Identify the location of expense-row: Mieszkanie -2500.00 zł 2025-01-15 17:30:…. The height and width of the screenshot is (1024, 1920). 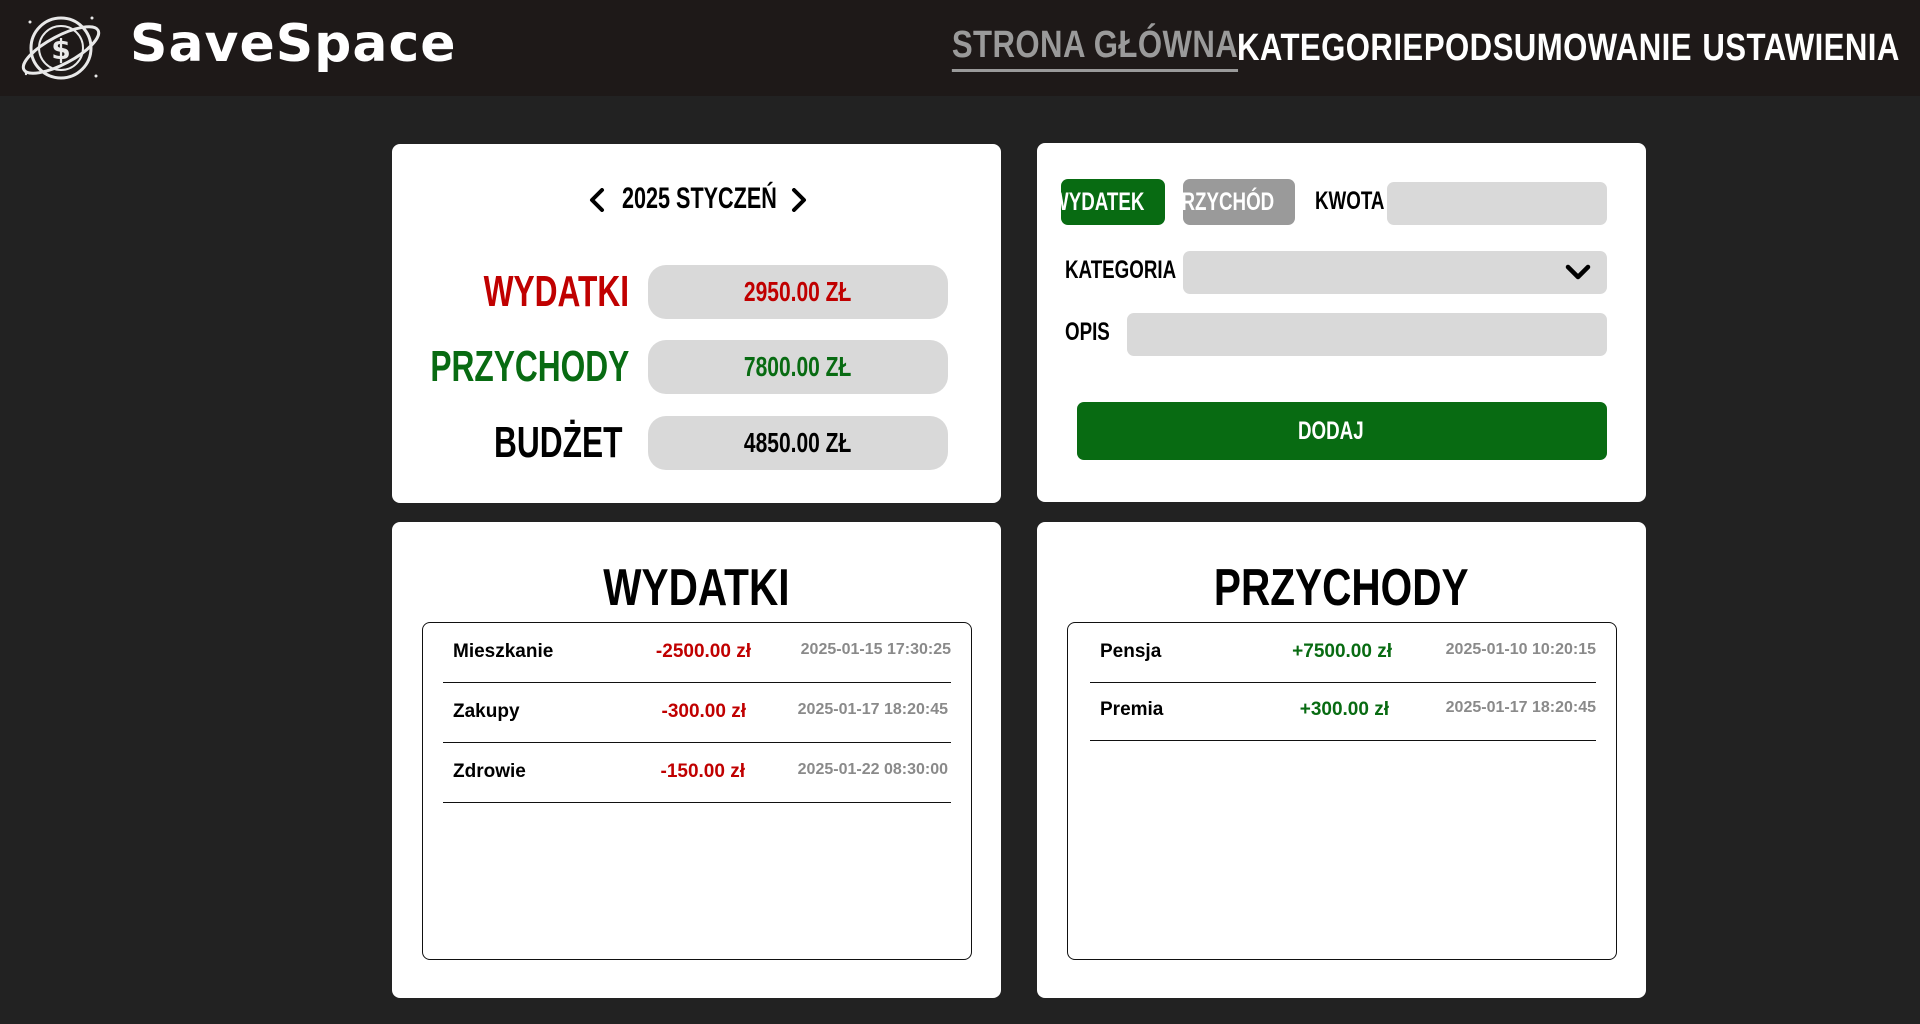
(697, 653).